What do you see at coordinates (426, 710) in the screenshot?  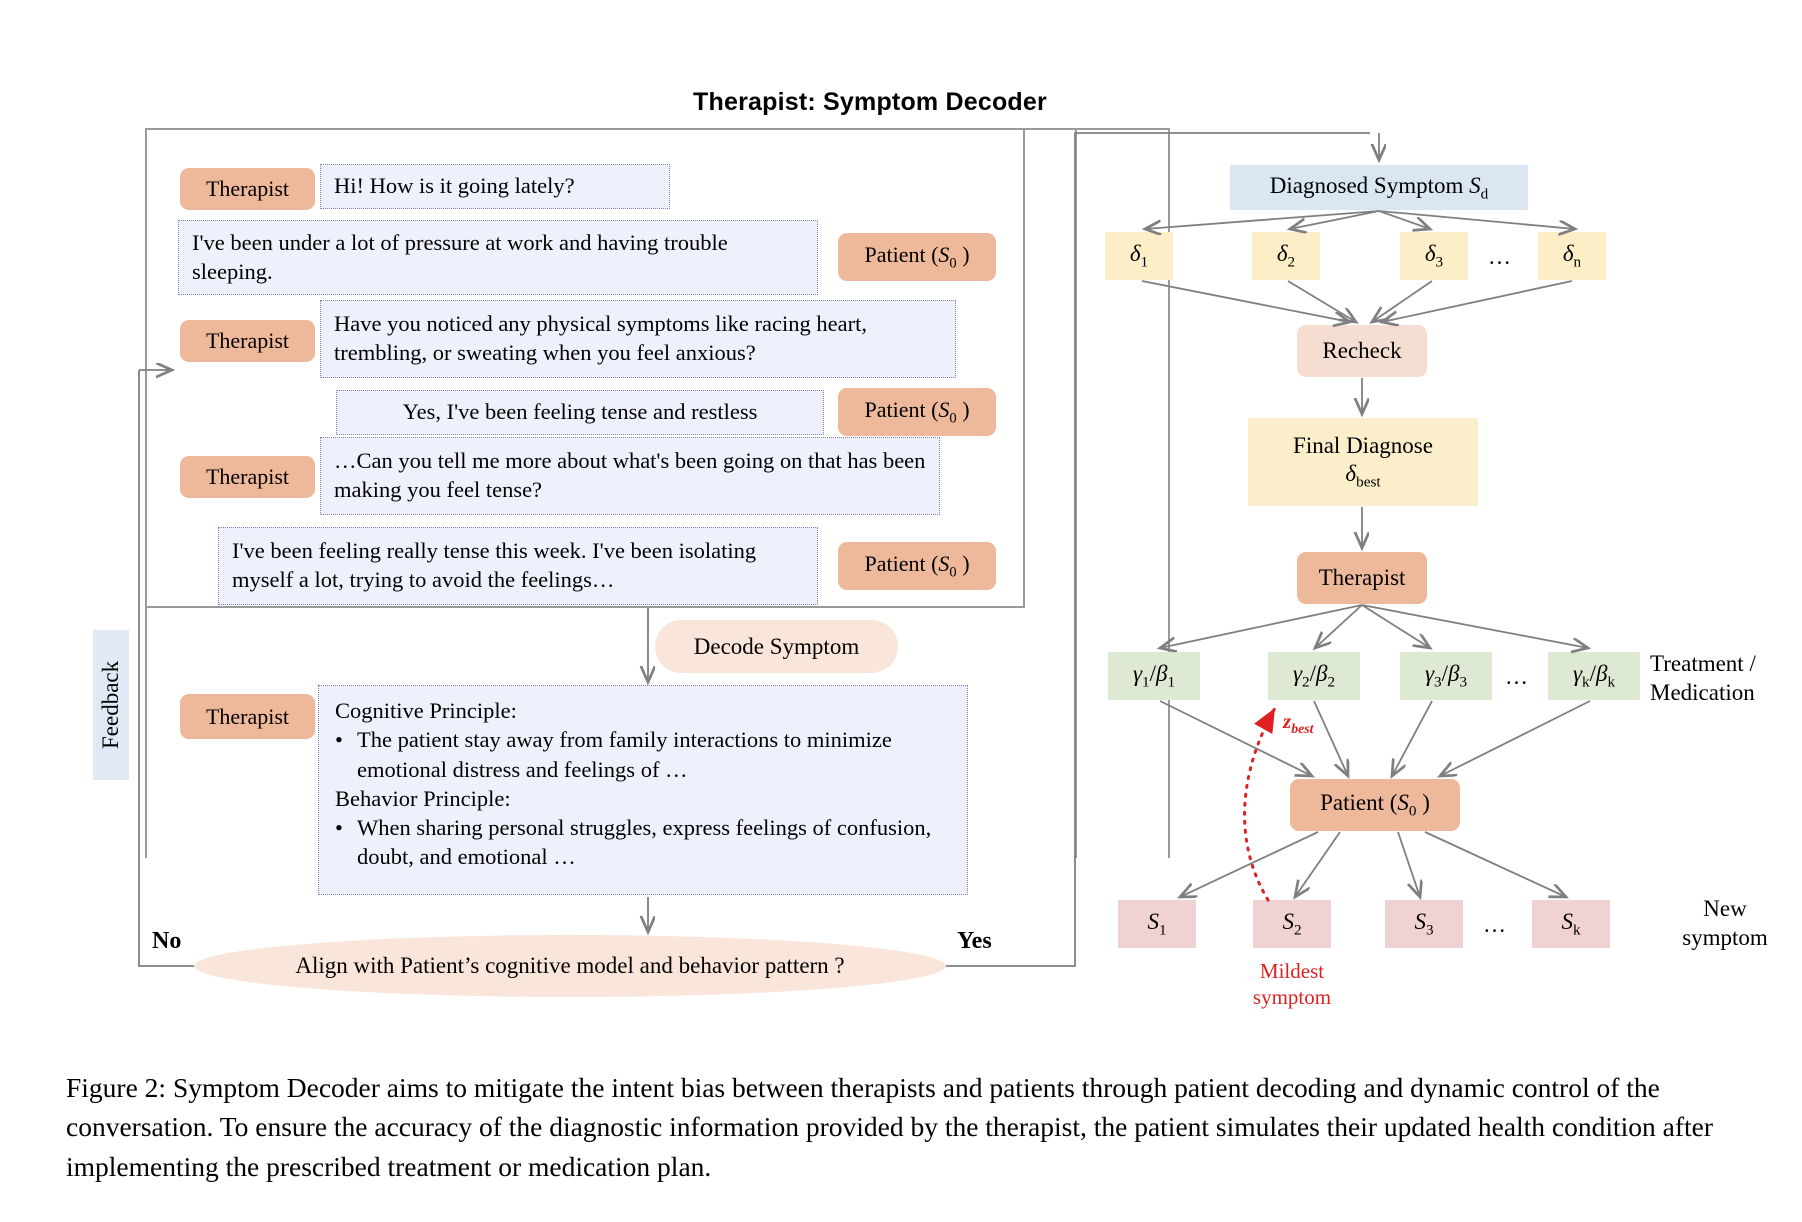 I see `cognitive-principle-heading: Cognitive Principle:` at bounding box center [426, 710].